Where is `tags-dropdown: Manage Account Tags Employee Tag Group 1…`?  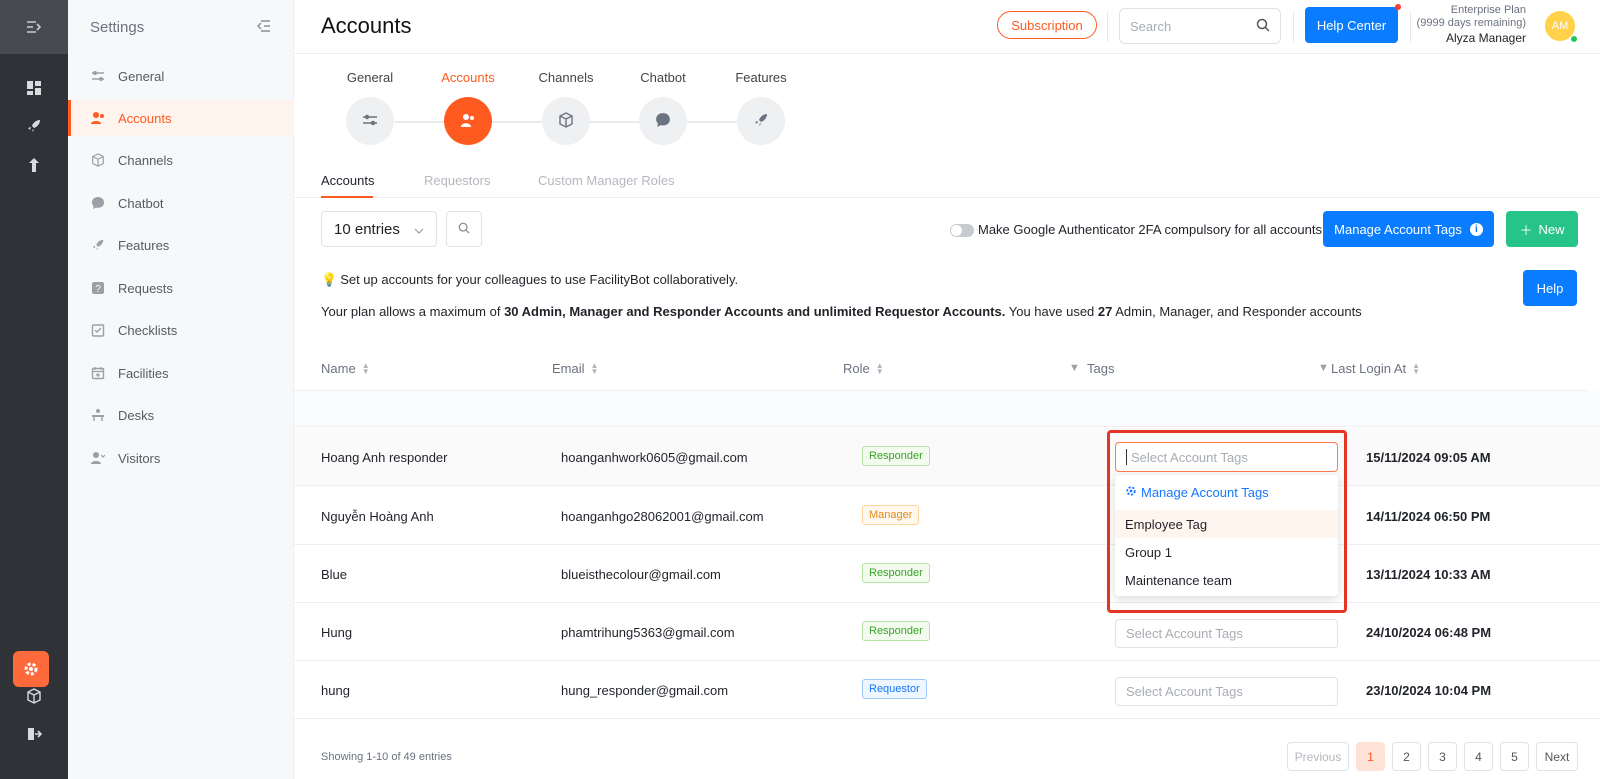
tags-dropdown: Manage Account Tags Employee Tag Group 1… is located at coordinates (1226, 535).